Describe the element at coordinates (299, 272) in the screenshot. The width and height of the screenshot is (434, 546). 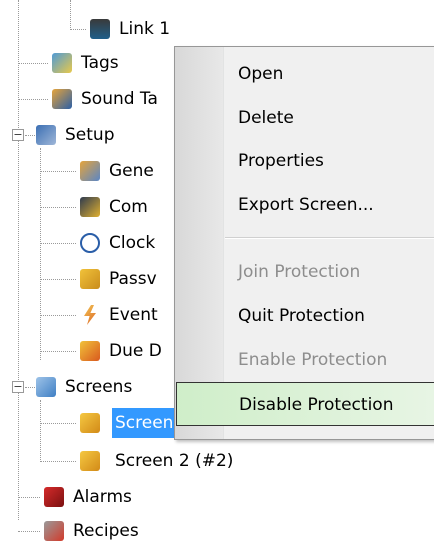
I see `menu-item-label: Join Protection` at that location.